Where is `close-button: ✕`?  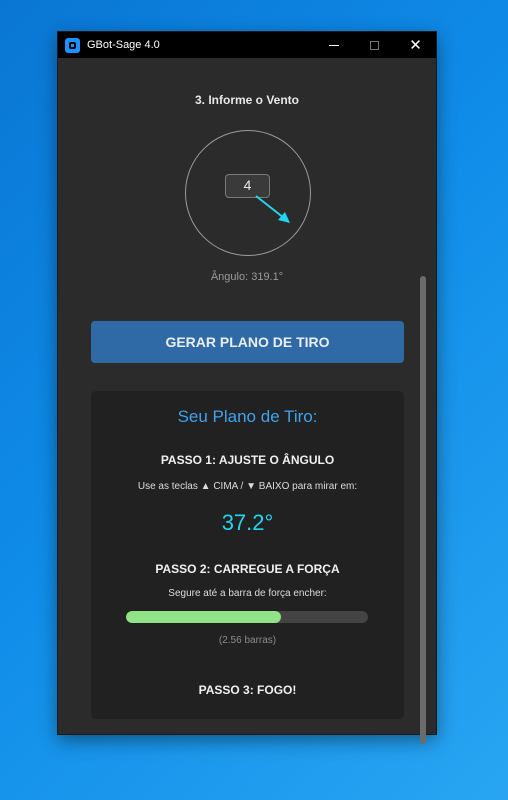
close-button: ✕ is located at coordinates (415, 45).